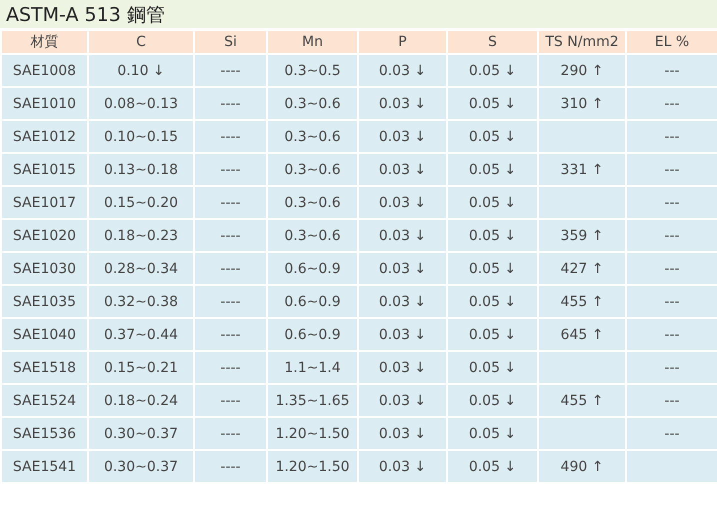 Image resolution: width=717 pixels, height=511 pixels. I want to click on table-cell: SAE1020, so click(44, 235).